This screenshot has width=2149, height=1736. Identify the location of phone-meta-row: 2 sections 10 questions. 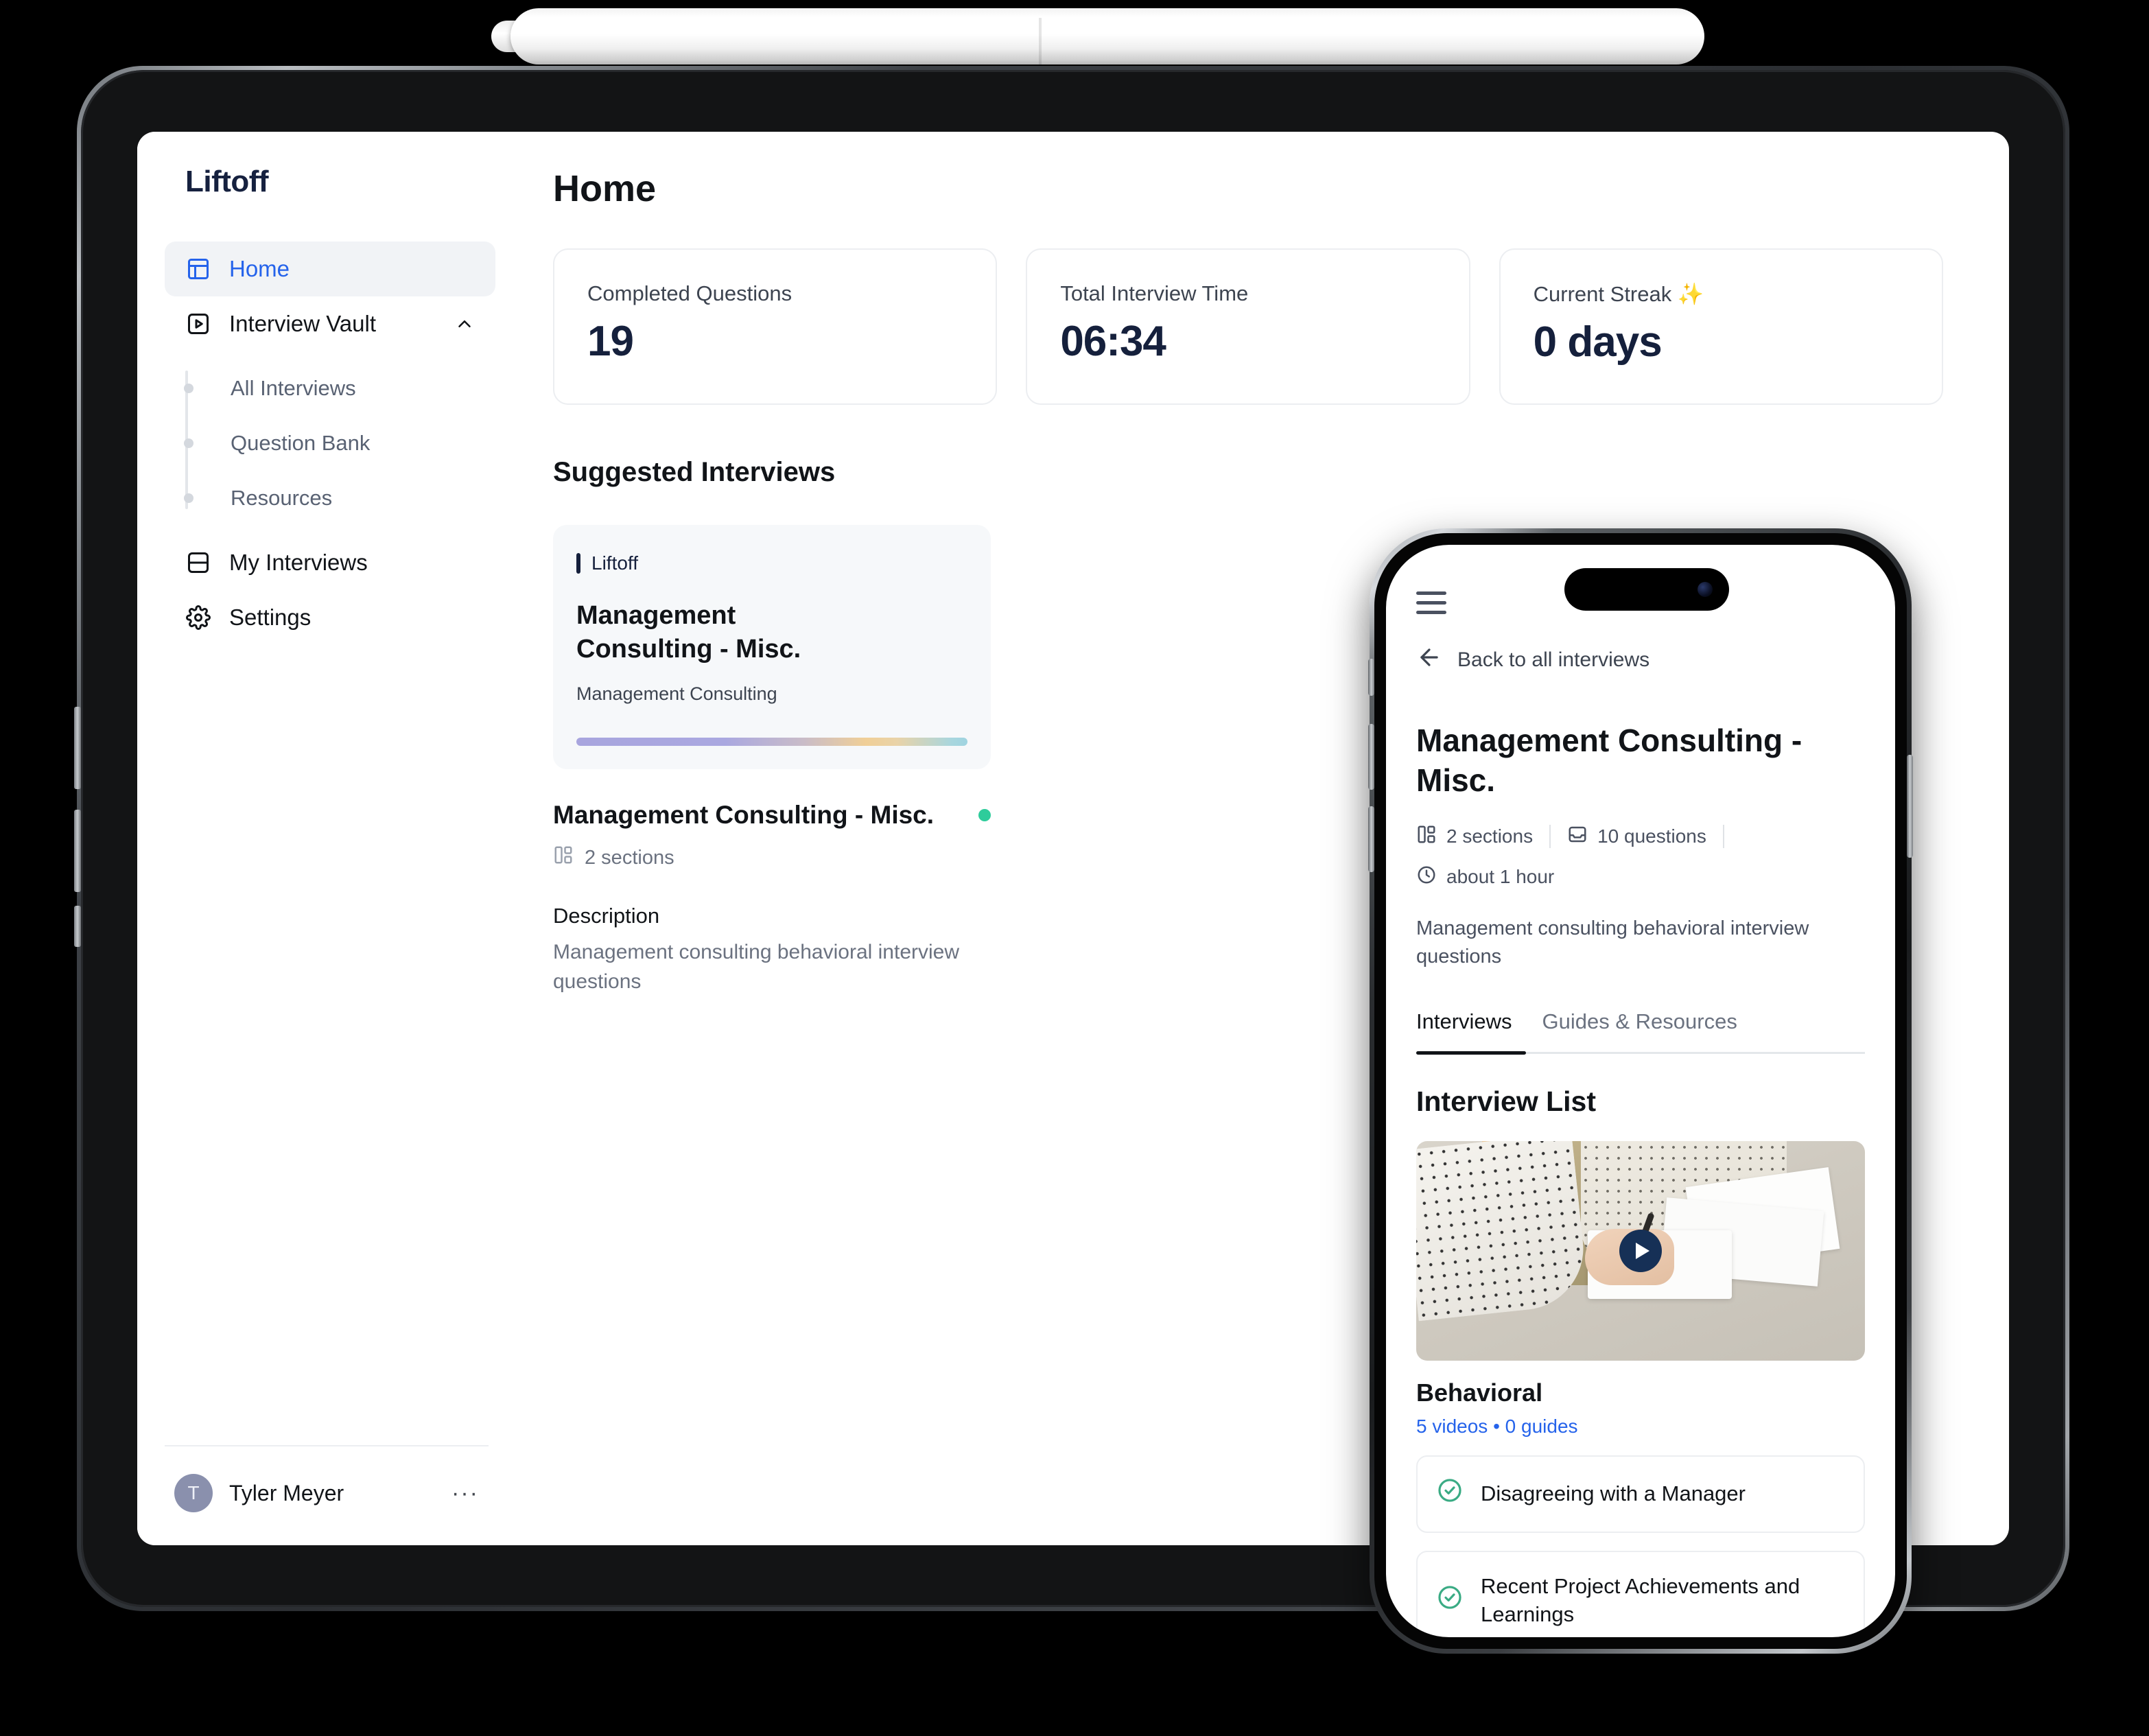
(1640, 837).